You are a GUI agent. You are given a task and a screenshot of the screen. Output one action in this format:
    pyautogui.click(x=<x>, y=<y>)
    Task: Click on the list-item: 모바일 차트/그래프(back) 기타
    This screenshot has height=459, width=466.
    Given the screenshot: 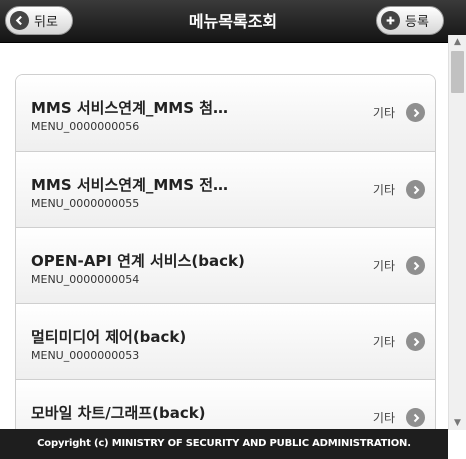 What is the action you would take?
    pyautogui.click(x=225, y=404)
    